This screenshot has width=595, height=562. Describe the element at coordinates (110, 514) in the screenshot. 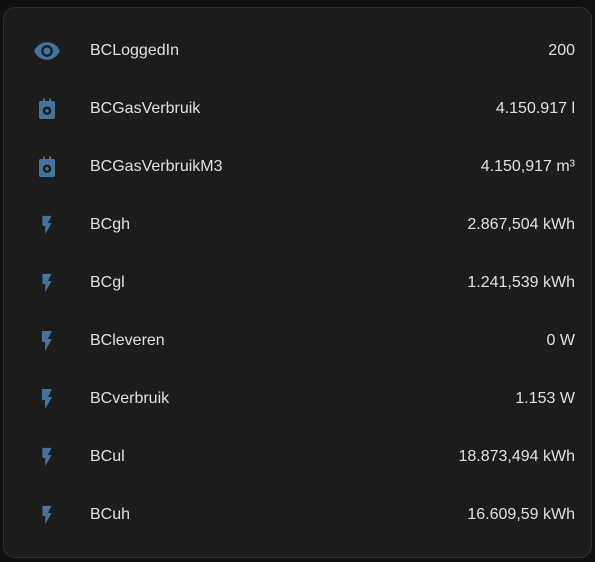

I see `entity-name: BCuh` at that location.